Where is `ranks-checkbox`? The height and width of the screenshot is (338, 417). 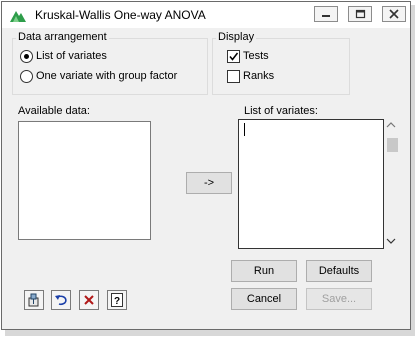
ranks-checkbox is located at coordinates (233, 76).